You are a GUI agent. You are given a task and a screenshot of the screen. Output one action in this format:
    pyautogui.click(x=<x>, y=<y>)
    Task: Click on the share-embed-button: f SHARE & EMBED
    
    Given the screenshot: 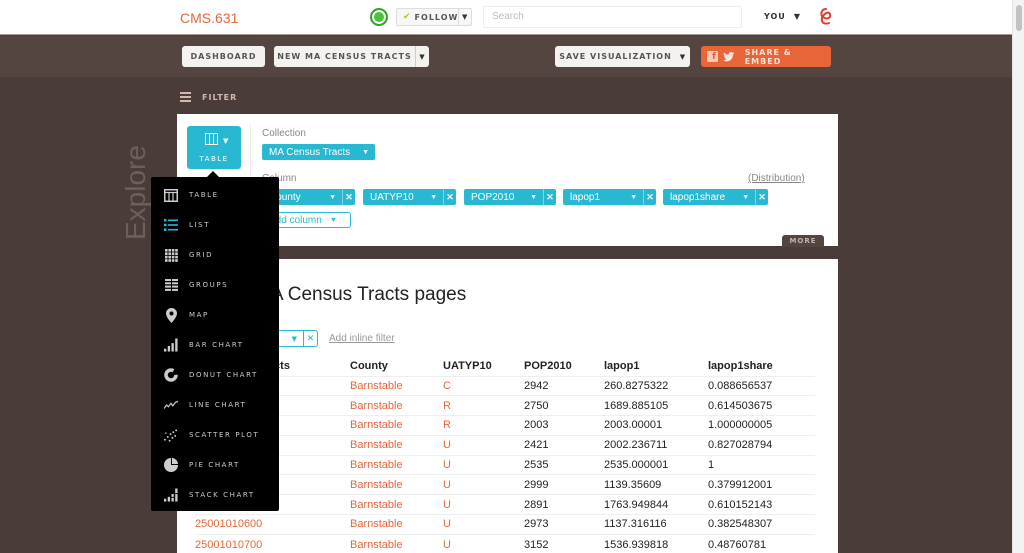 What is the action you would take?
    pyautogui.click(x=766, y=56)
    